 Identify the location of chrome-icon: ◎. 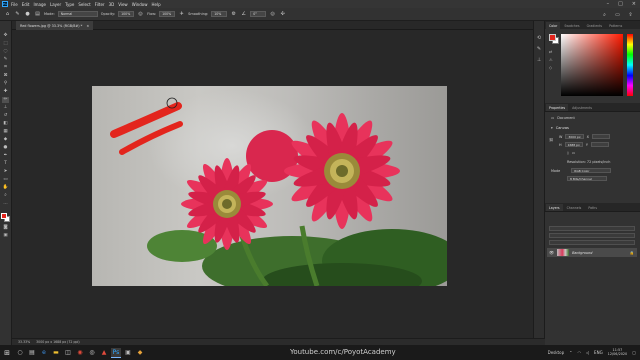
(92, 353).